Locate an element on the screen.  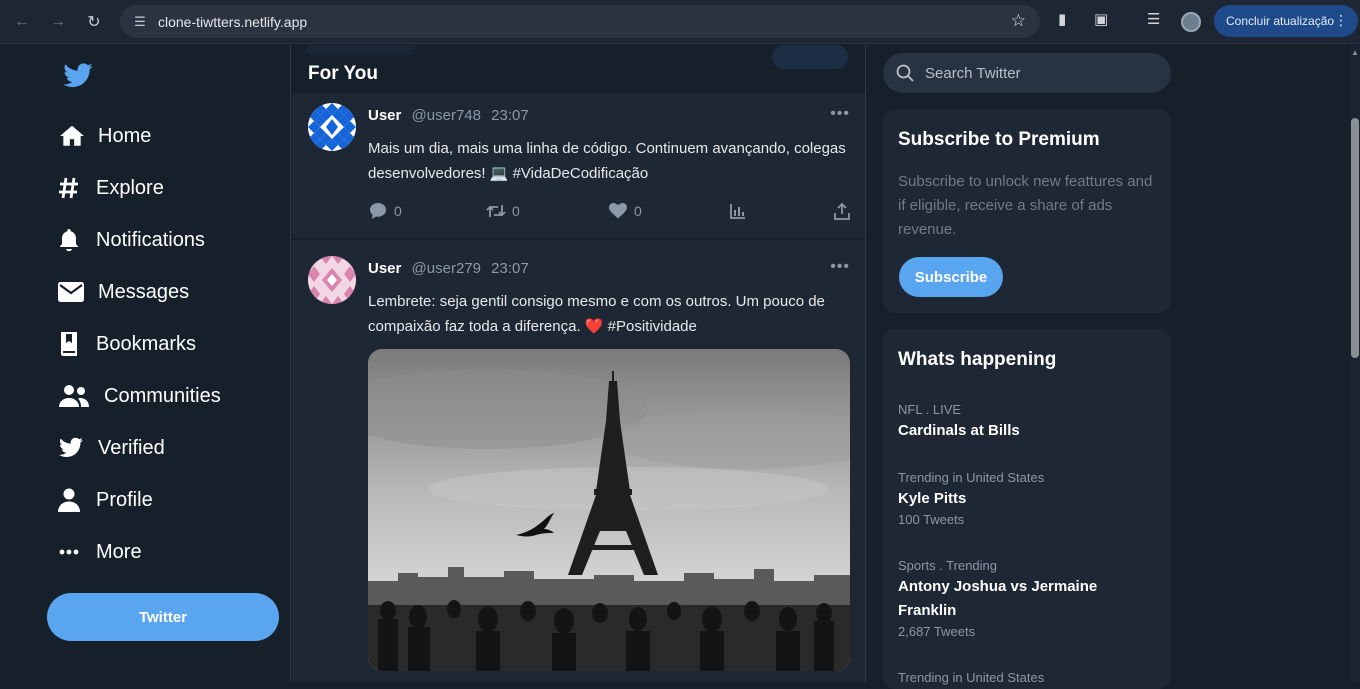
reply-count: 0 is located at coordinates (398, 211).